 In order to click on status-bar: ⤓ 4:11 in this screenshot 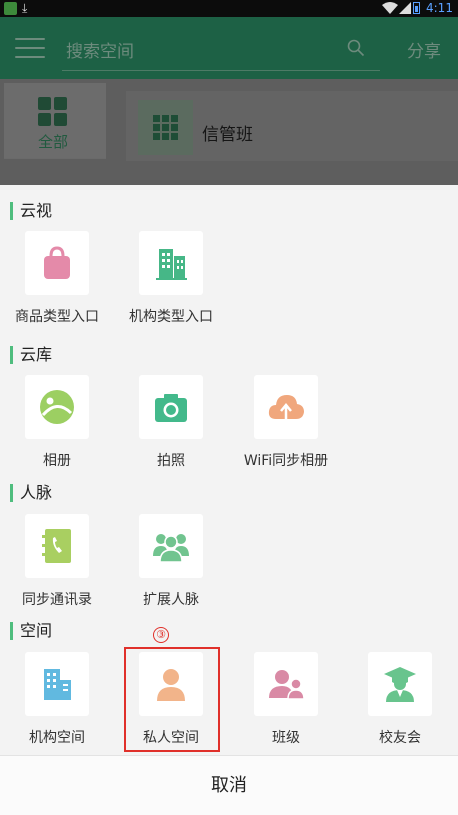, I will do `click(229, 8)`.